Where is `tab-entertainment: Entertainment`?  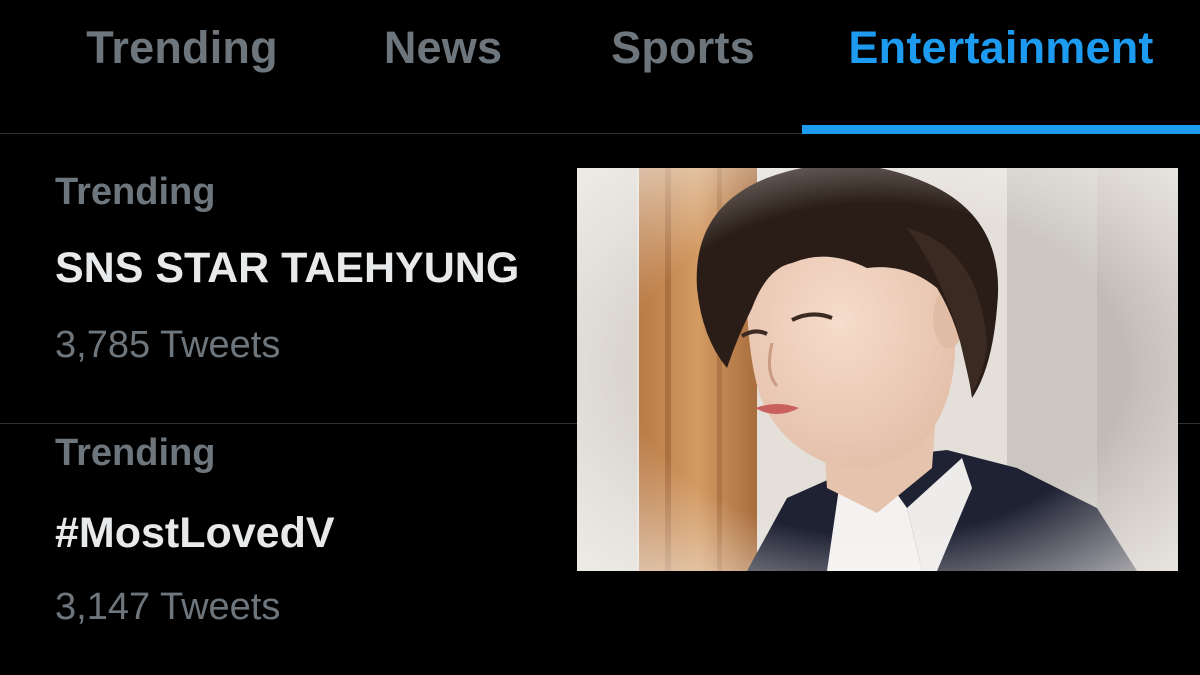 tab-entertainment: Entertainment is located at coordinates (1001, 67).